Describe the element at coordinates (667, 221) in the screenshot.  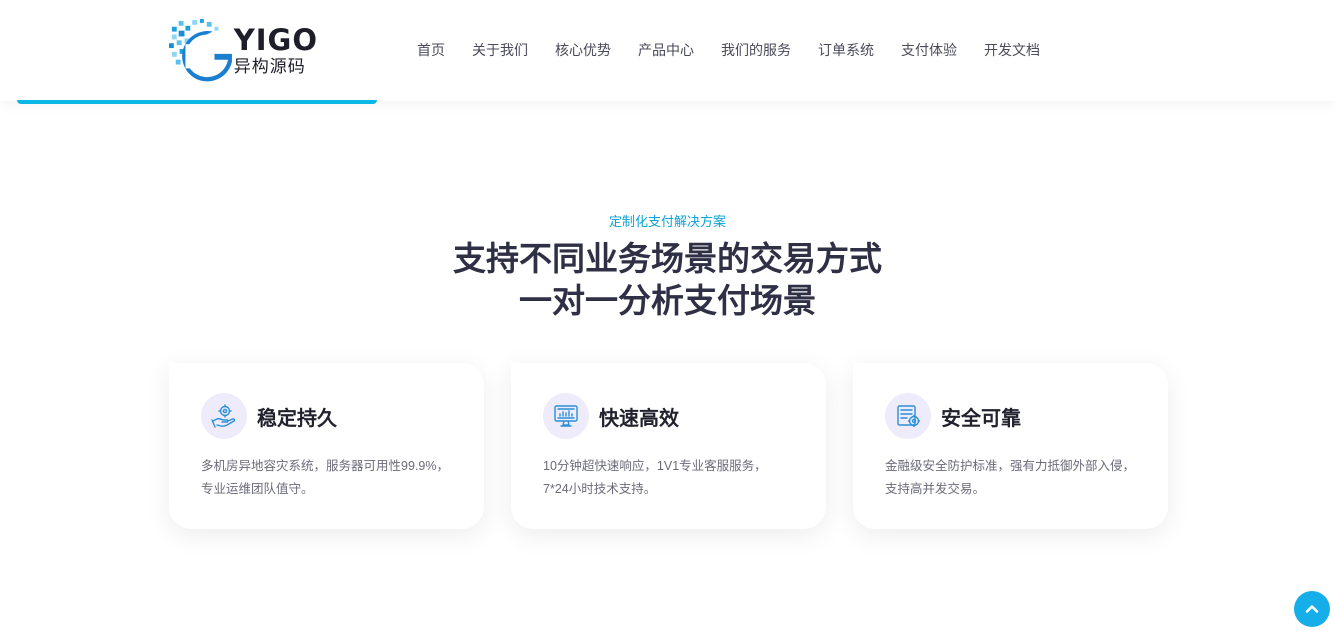
I see `section-subtitle: 定制化支付解决方案` at that location.